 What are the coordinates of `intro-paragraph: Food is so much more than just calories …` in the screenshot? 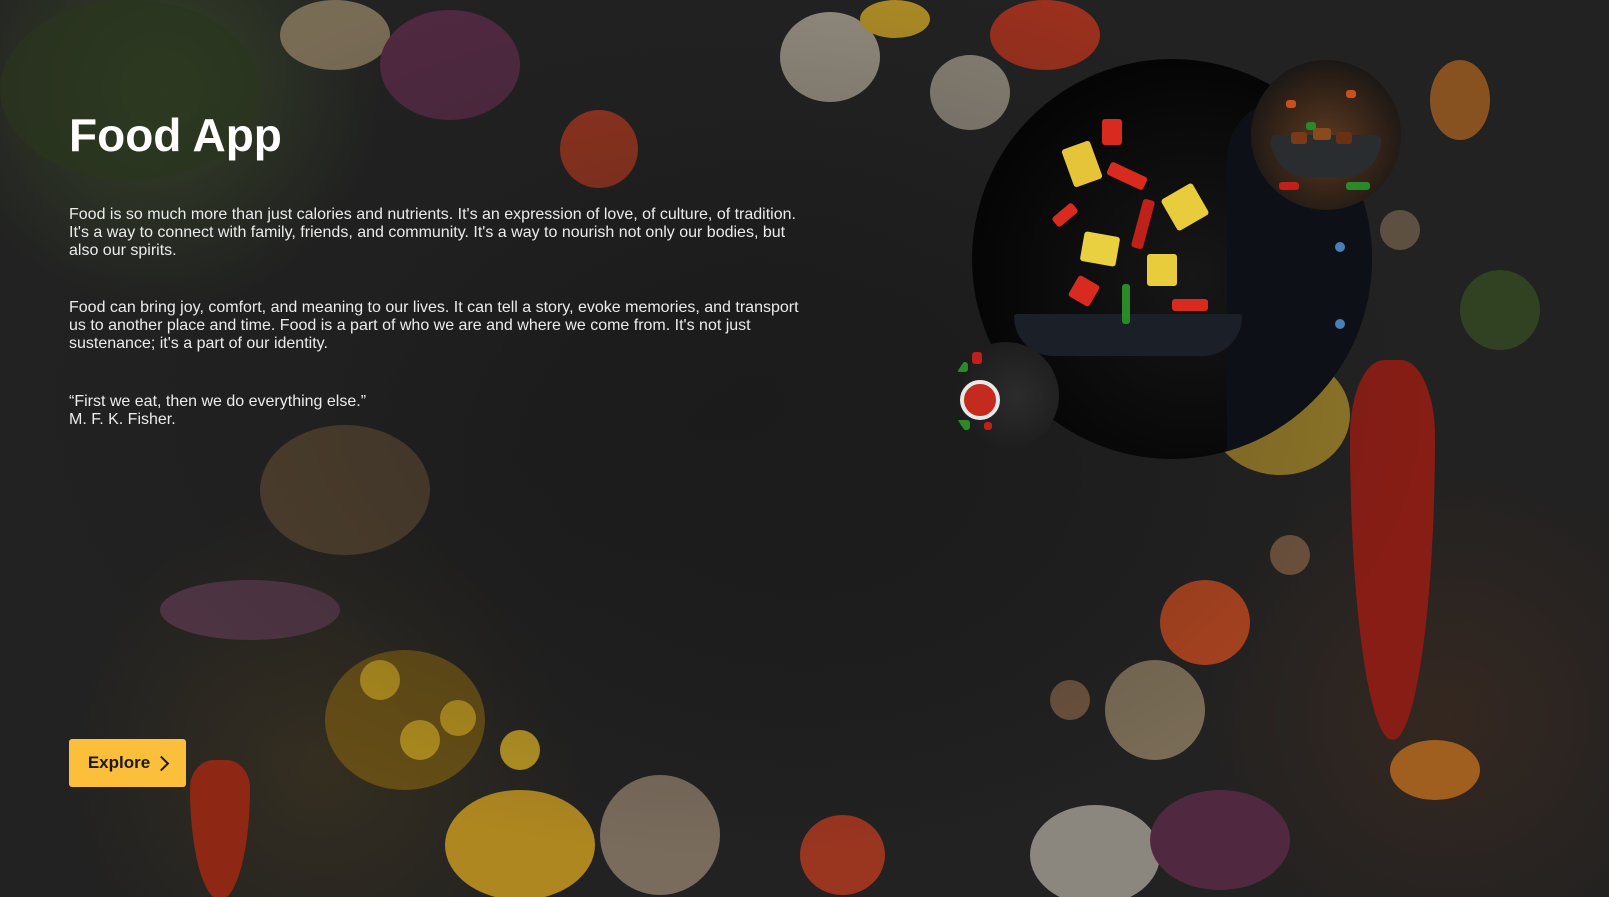 It's located at (432, 232).